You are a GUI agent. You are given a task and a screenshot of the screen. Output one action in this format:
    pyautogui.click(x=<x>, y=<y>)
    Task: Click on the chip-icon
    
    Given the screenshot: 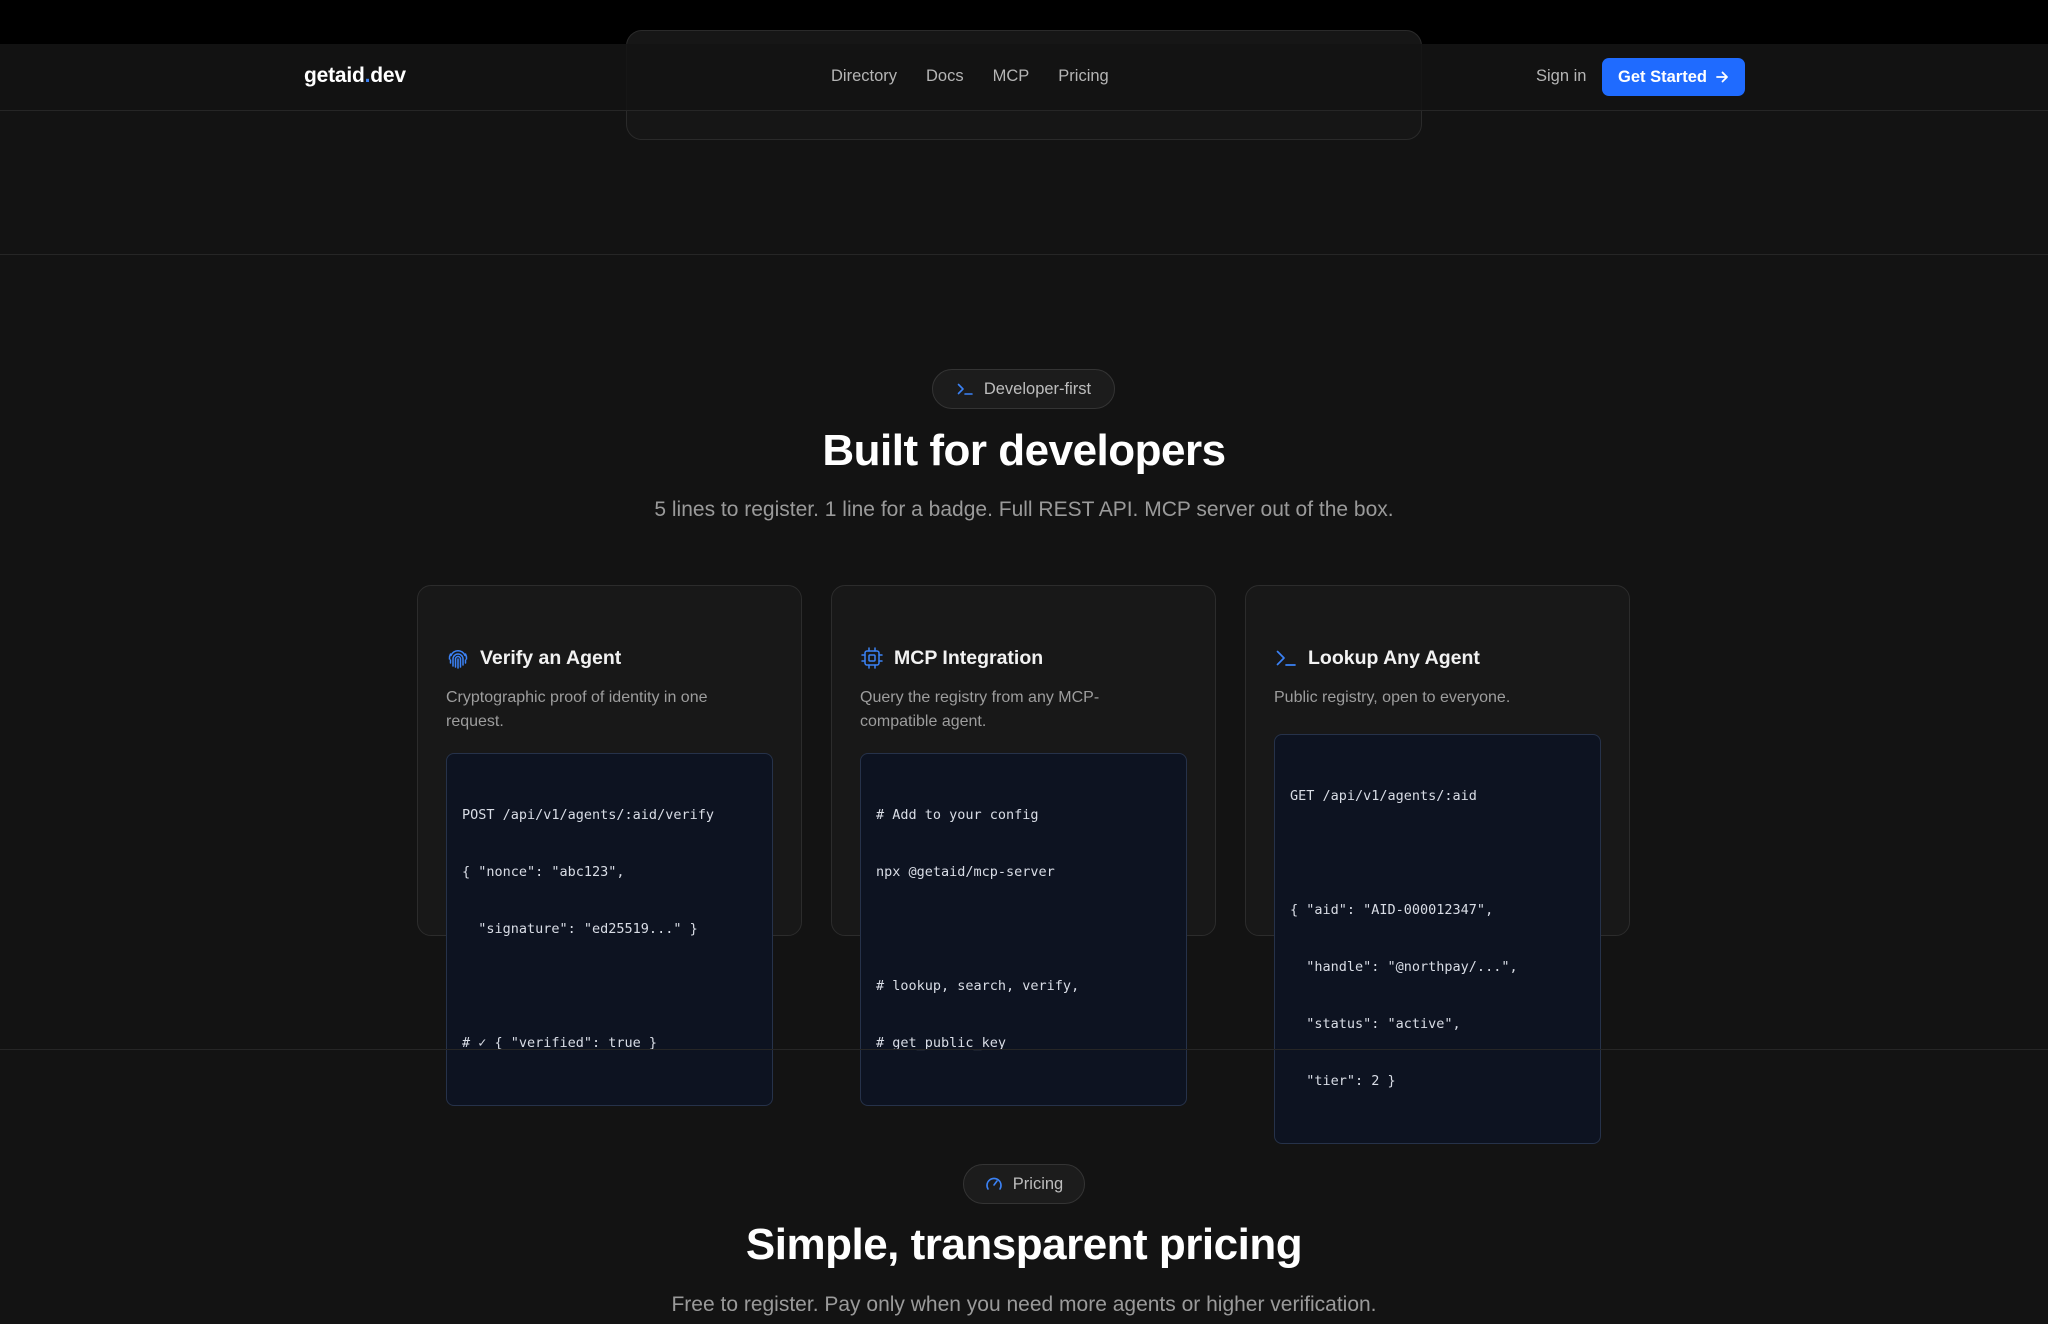 What is the action you would take?
    pyautogui.click(x=872, y=658)
    